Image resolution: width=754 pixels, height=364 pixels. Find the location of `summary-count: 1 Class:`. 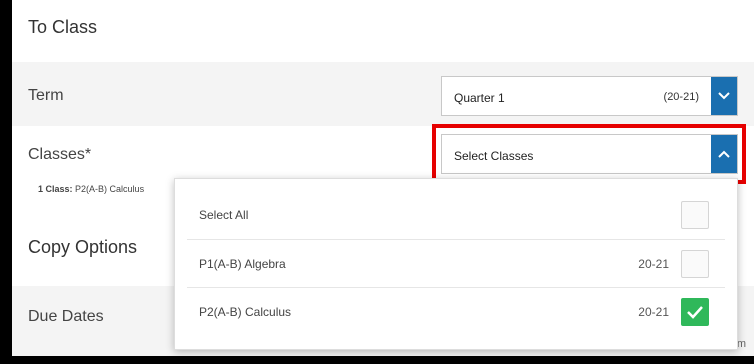

summary-count: 1 Class: is located at coordinates (55, 189).